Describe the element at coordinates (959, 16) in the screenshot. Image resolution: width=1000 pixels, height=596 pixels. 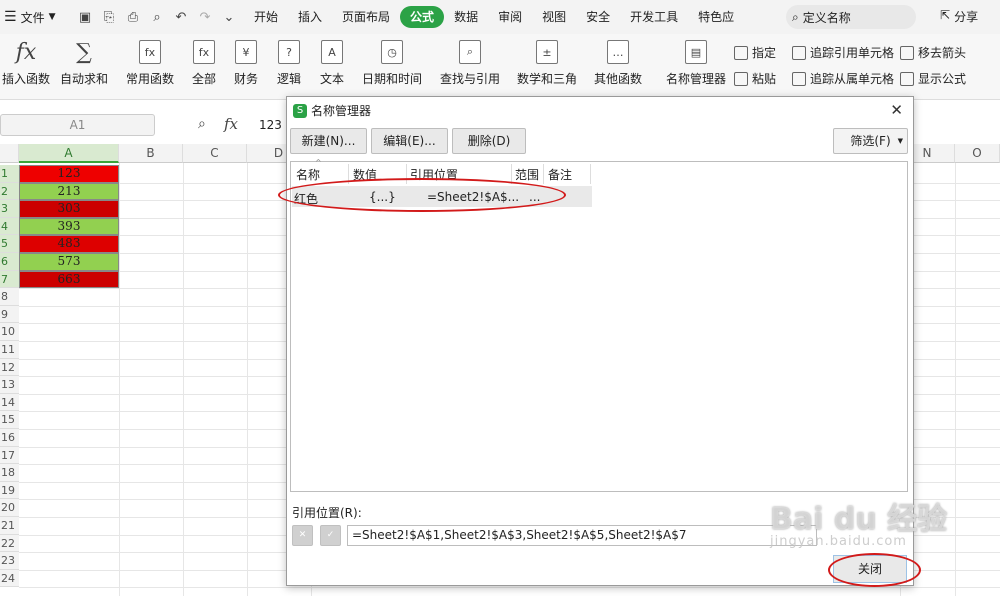
I see `share-button: ⇱ 分享` at that location.